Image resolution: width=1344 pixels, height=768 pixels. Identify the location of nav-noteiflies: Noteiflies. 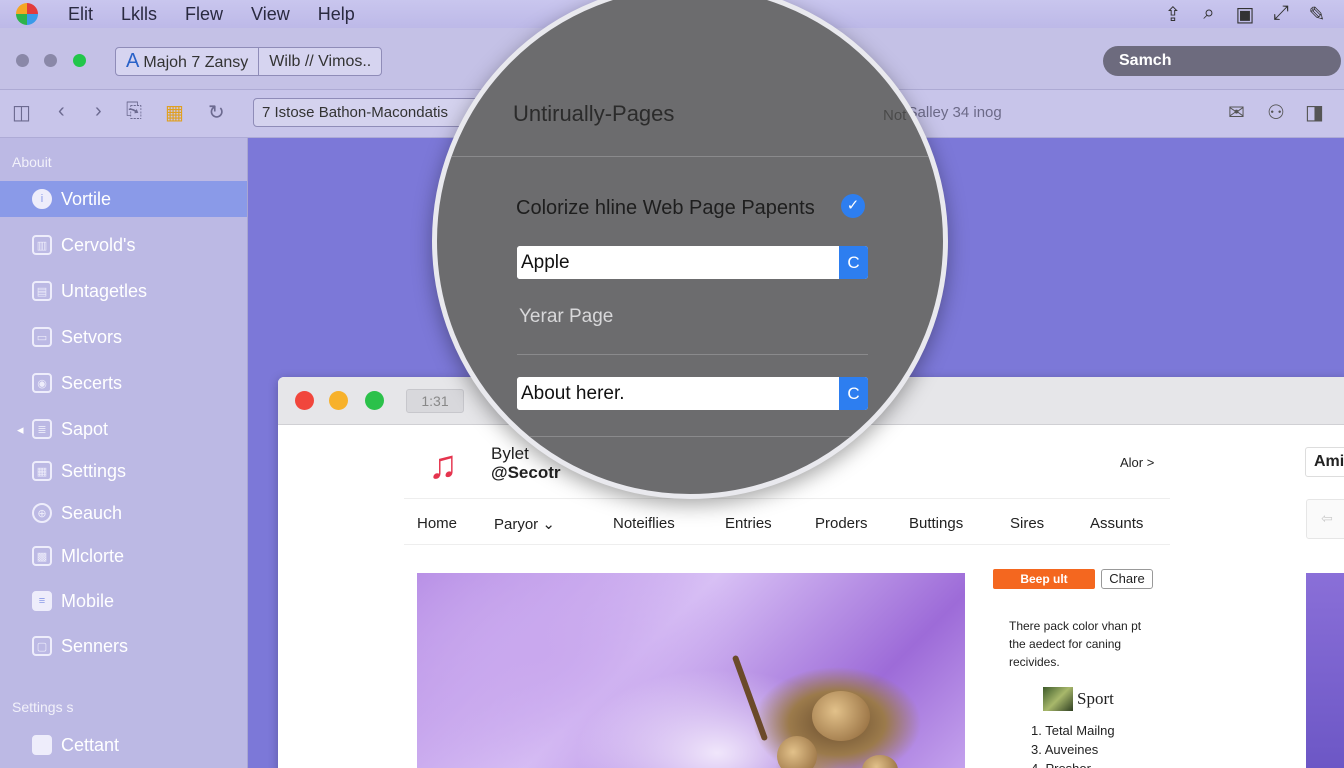
(644, 523).